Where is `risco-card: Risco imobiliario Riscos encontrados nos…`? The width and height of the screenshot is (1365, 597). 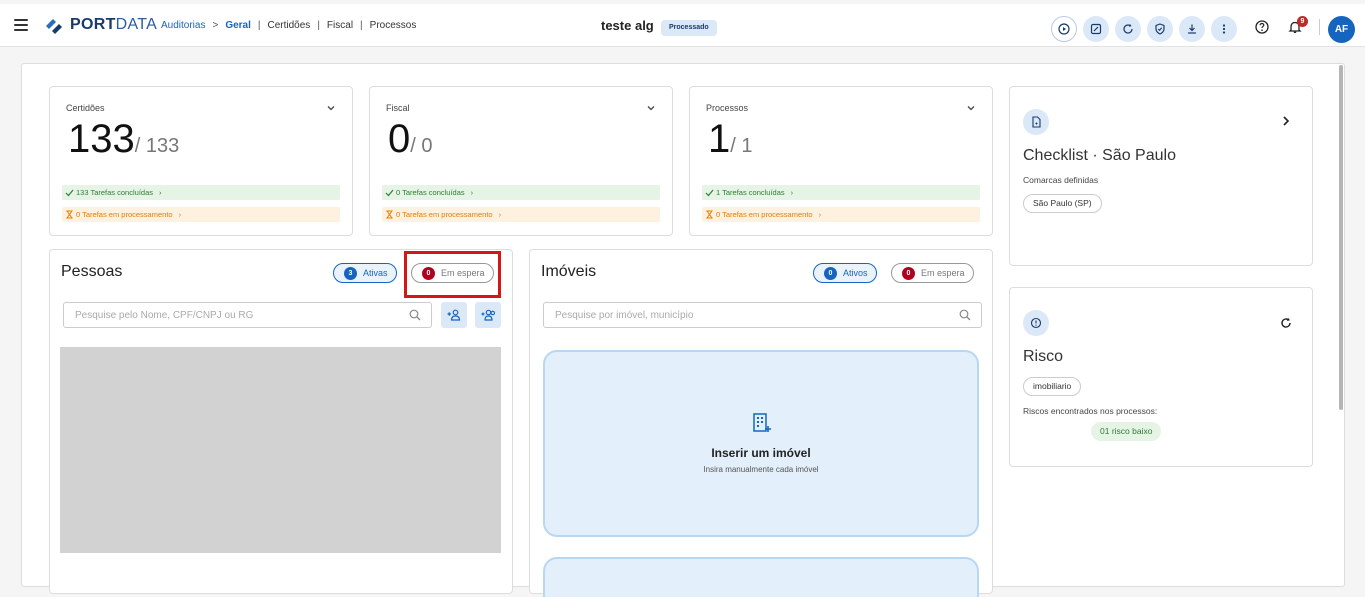
risco-card: Risco imobiliario Riscos encontrados nos… is located at coordinates (1161, 377).